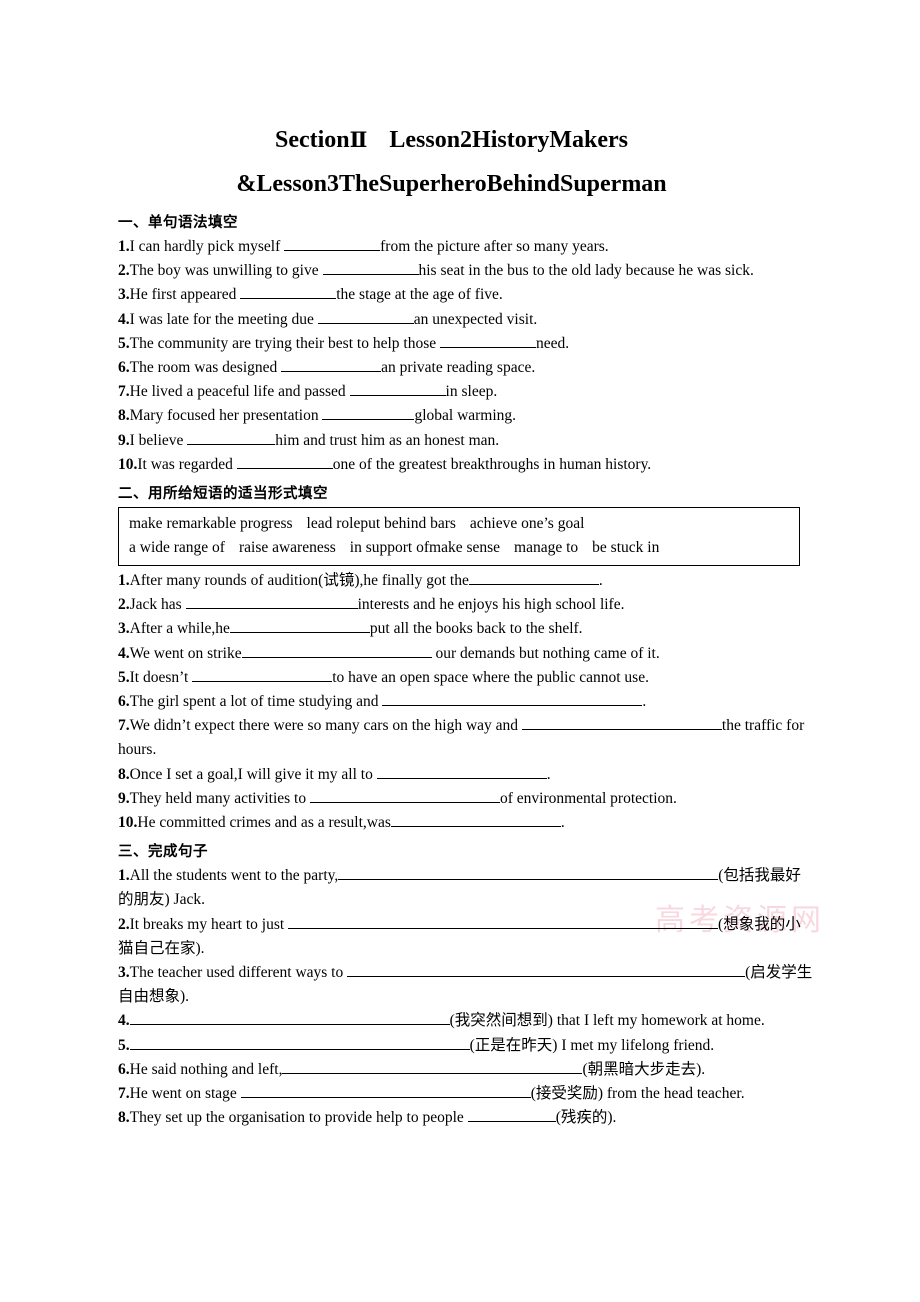 This screenshot has height=1302, width=920. I want to click on word-bank-phrase: be stuck in, so click(626, 548).